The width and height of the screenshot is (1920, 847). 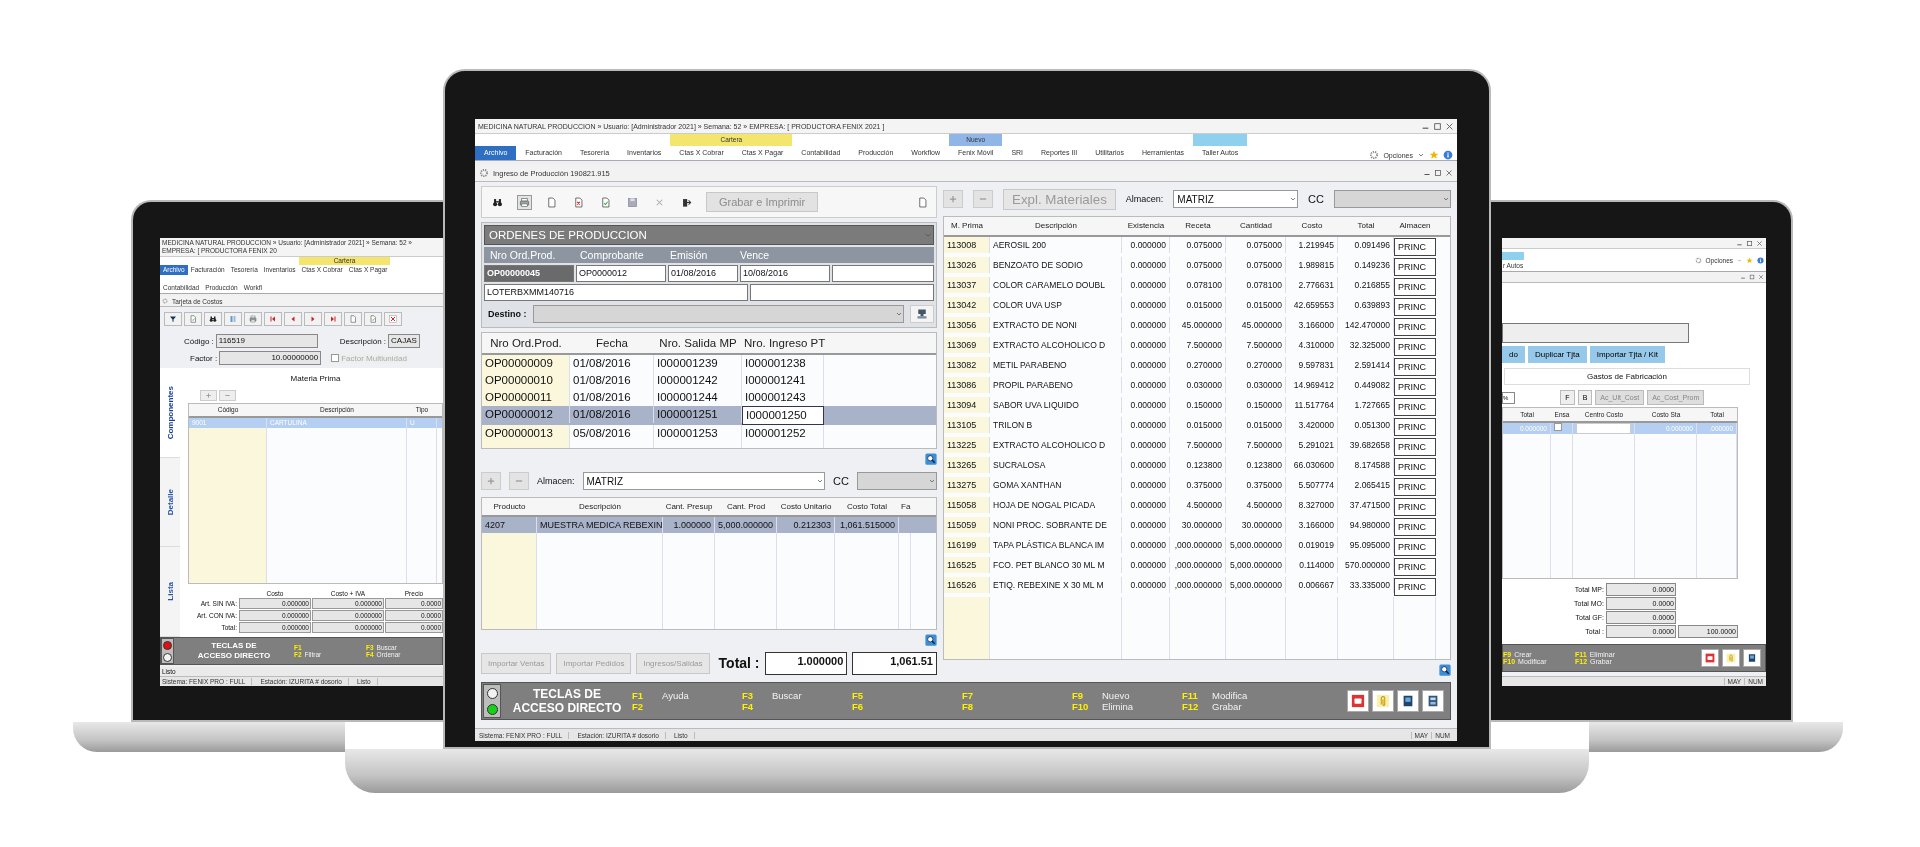 What do you see at coordinates (785, 273) in the screenshot?
I see `input-field: 10/08/2016` at bounding box center [785, 273].